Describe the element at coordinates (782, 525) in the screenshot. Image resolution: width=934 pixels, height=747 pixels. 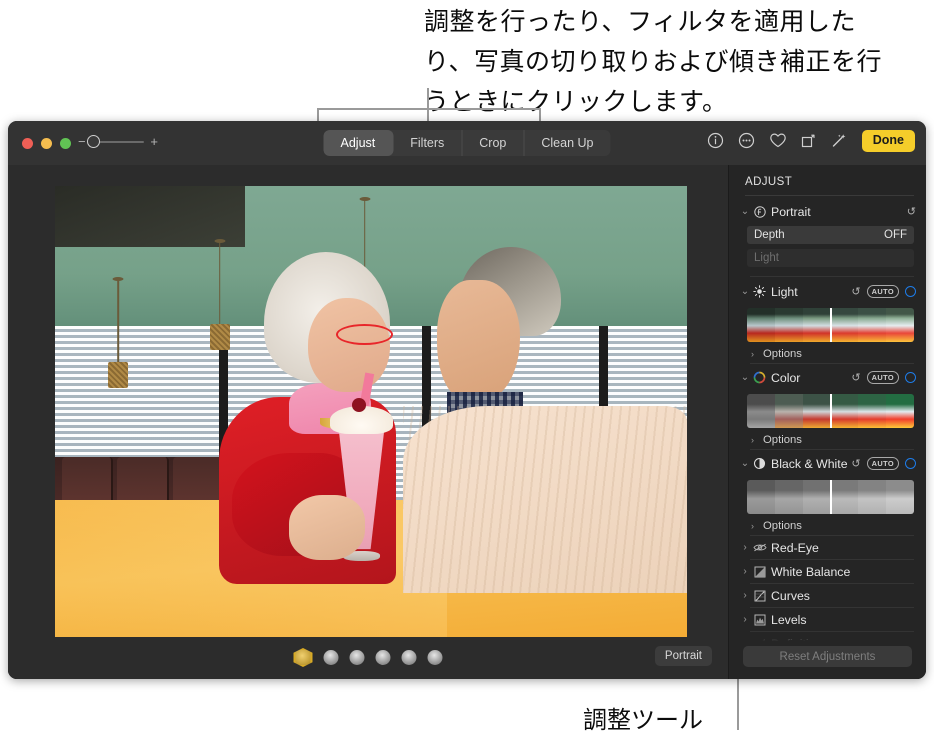
I see `black-and-white-options-label: Options` at that location.